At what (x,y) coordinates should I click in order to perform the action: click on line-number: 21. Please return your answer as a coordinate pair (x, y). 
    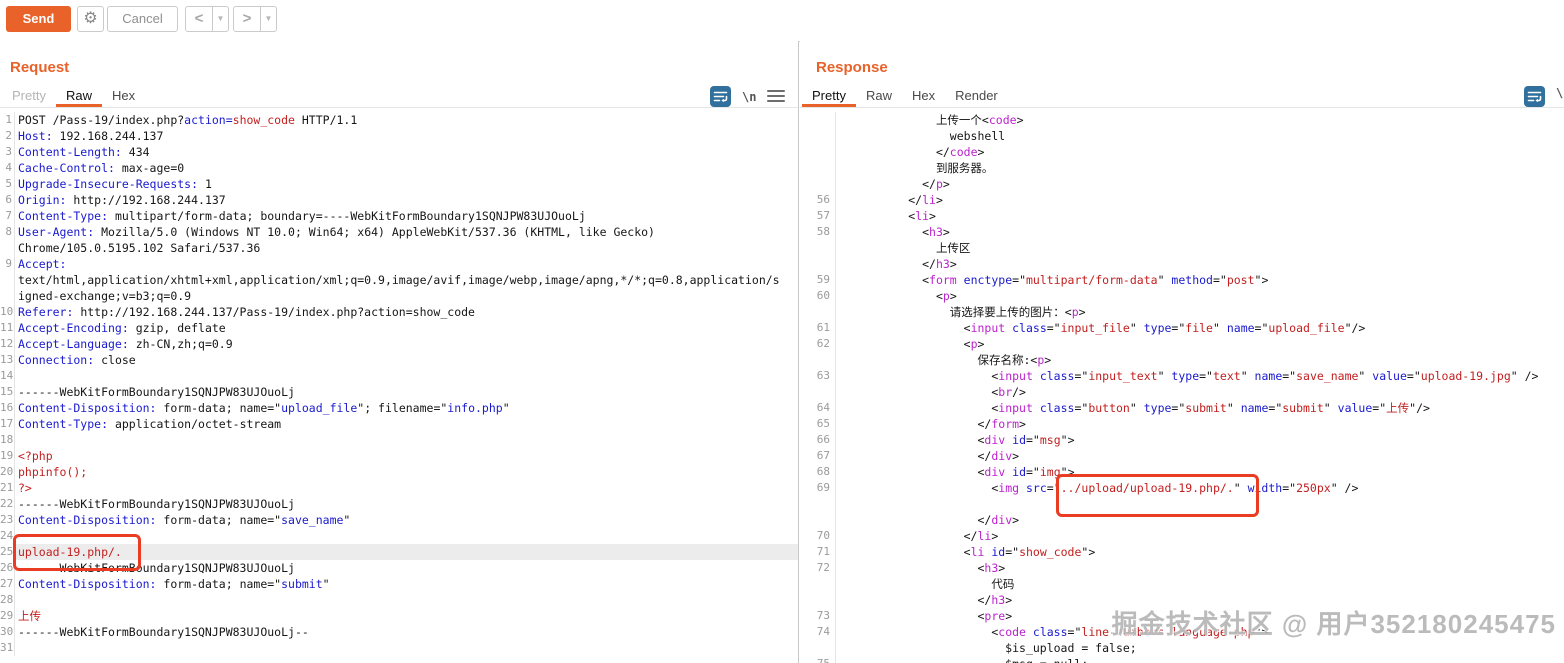
    Looking at the image, I should click on (7, 488).